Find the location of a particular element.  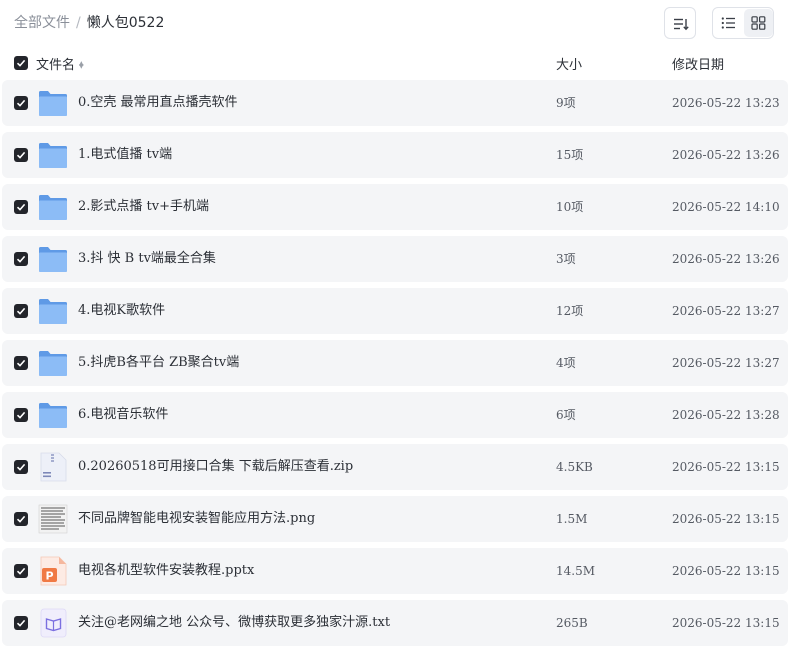

file-size: 9项 is located at coordinates (566, 103).